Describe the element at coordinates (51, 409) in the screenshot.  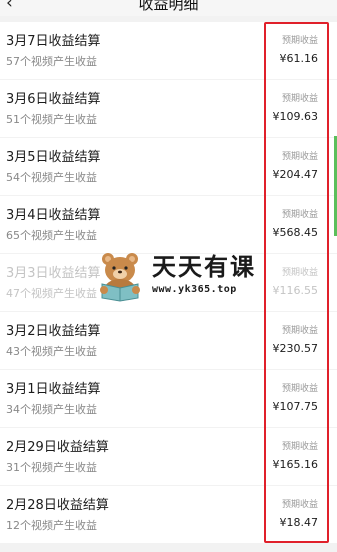
I see `video-count: 34个视频产生收益` at that location.